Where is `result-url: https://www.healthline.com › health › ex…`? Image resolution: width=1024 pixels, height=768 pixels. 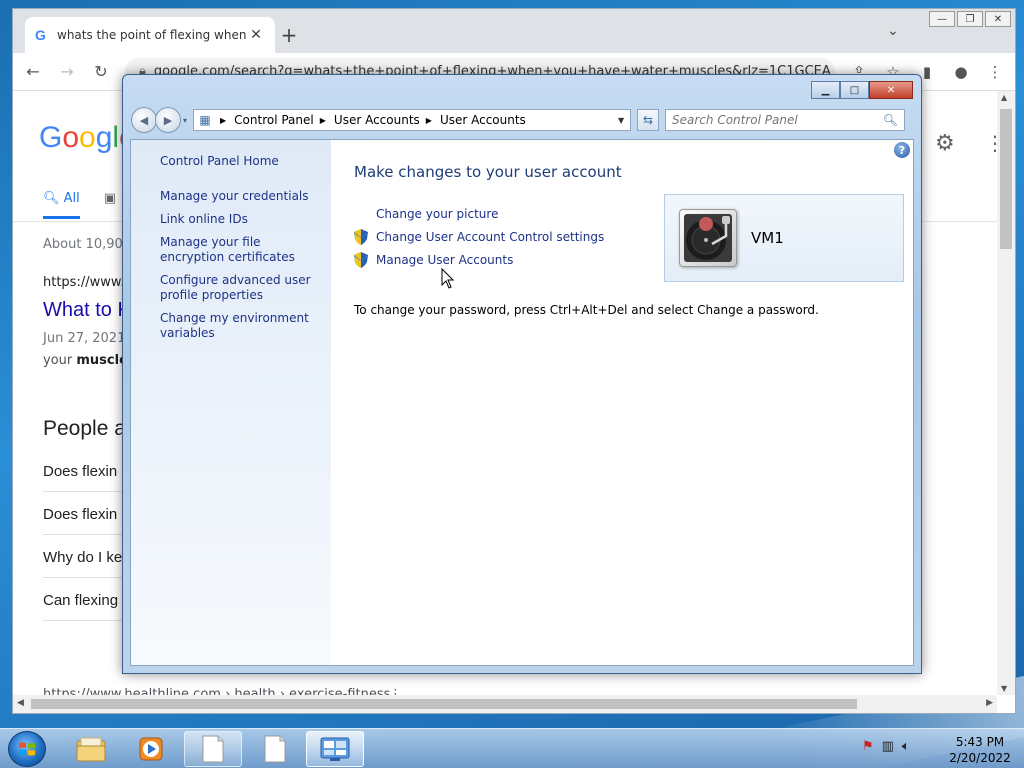
result-url: https://www.healthline.com › health › ex… is located at coordinates (217, 691).